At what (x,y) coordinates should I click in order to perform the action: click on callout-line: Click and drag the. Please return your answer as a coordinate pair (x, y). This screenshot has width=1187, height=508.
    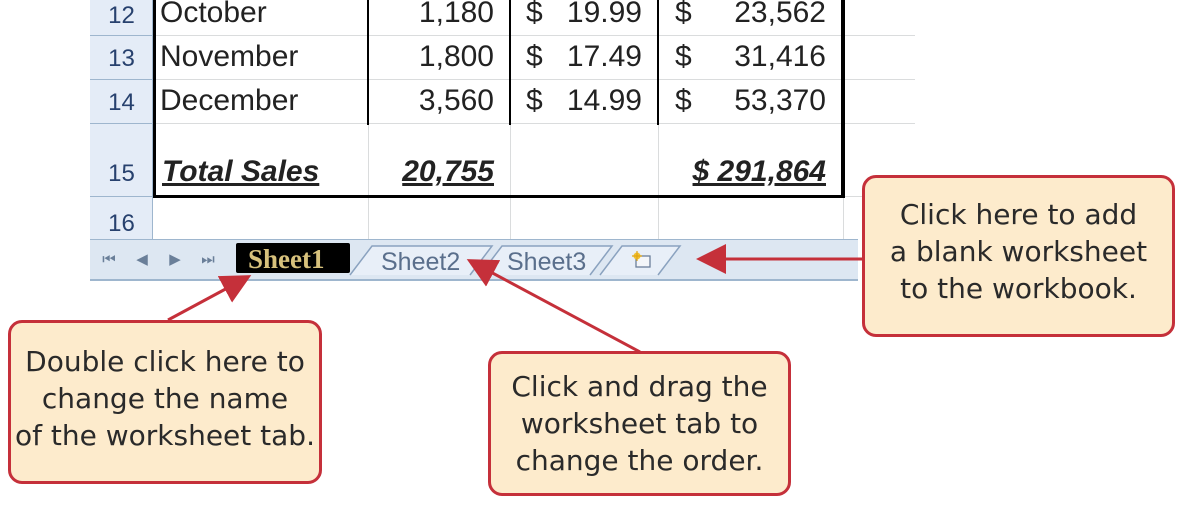
    Looking at the image, I should click on (639, 386).